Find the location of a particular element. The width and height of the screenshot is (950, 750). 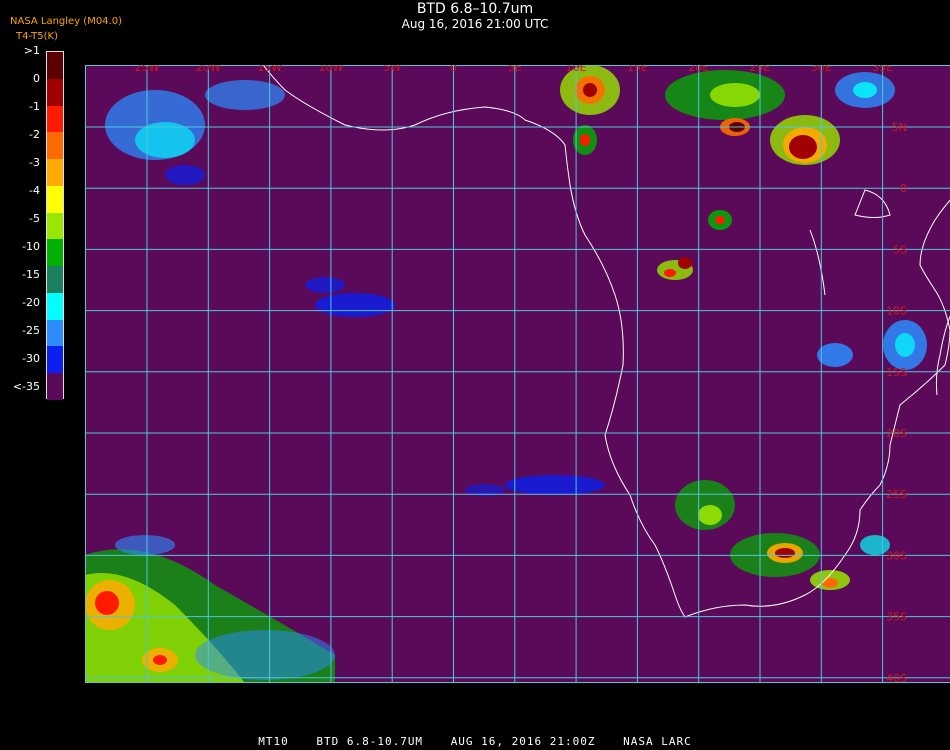

legend-label: -3 is located at coordinates (34, 162).